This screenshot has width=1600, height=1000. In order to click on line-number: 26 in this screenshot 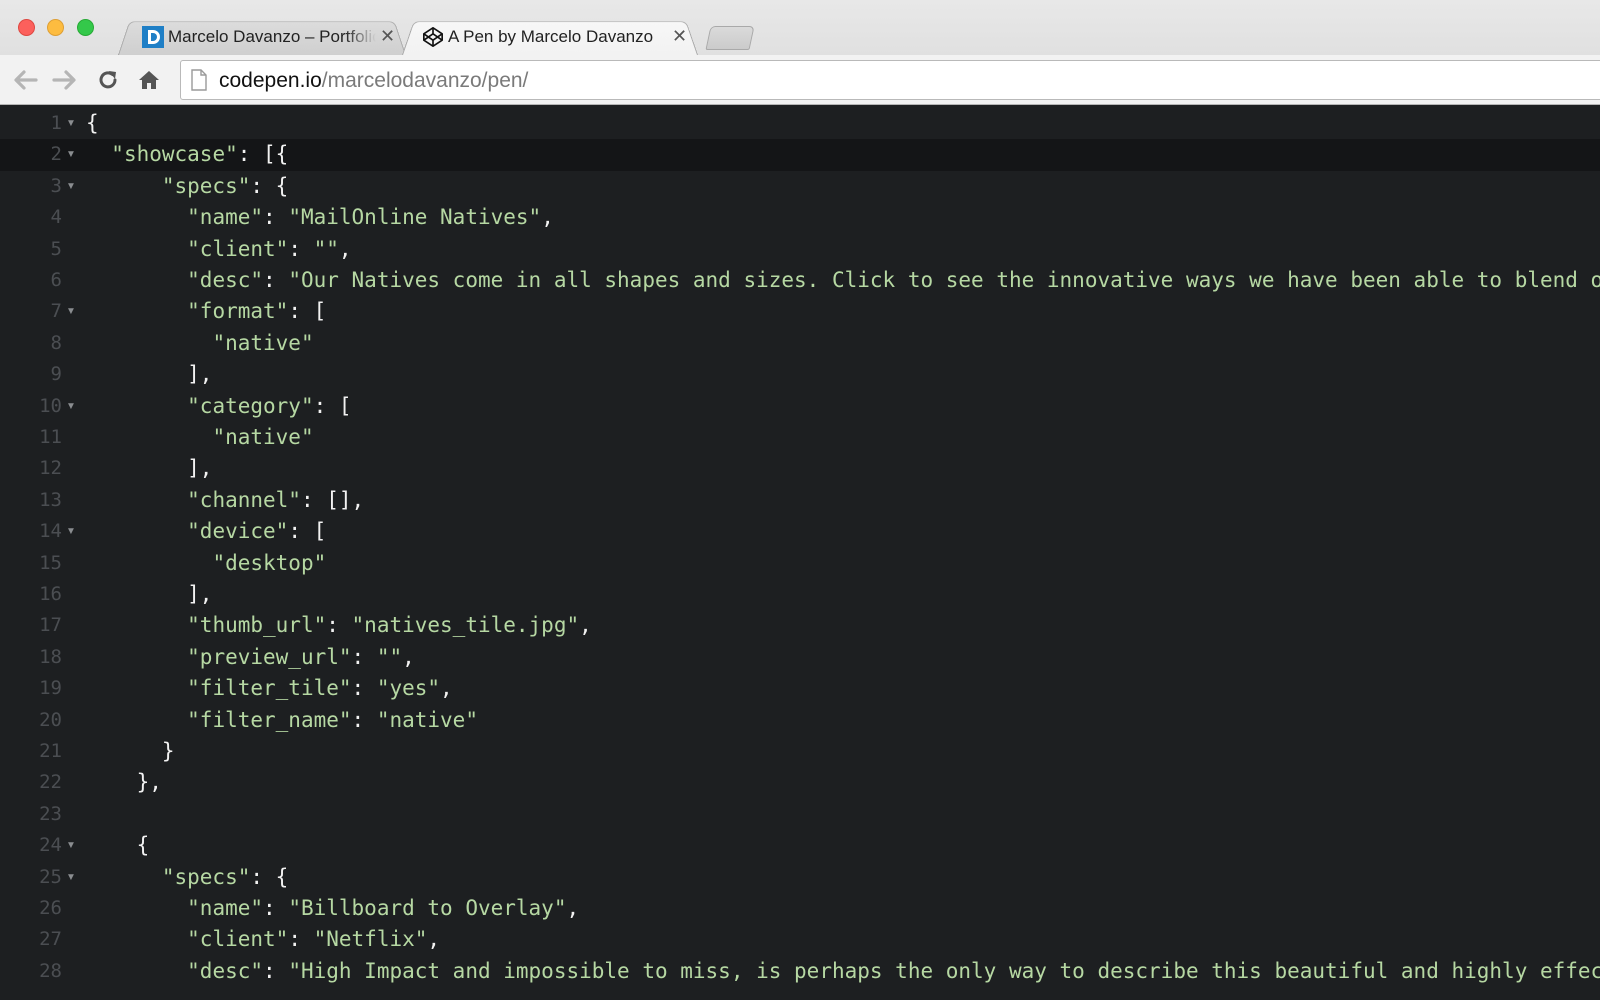, I will do `click(50, 908)`.